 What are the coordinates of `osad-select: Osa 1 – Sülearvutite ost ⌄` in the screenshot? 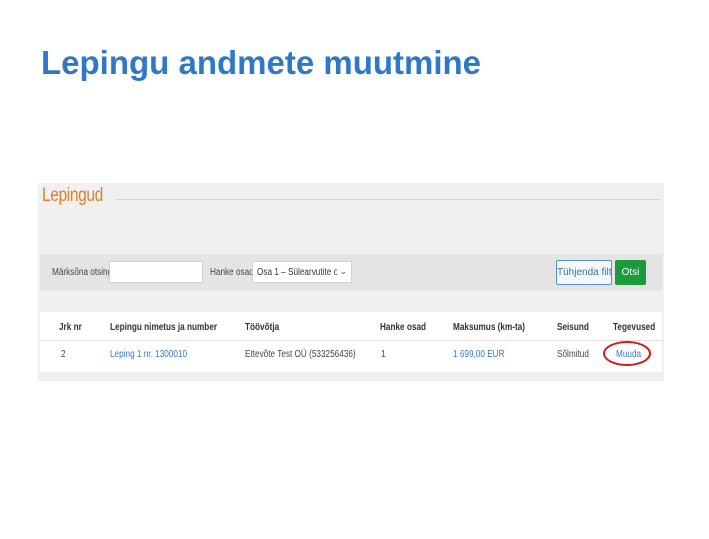 It's located at (302, 272).